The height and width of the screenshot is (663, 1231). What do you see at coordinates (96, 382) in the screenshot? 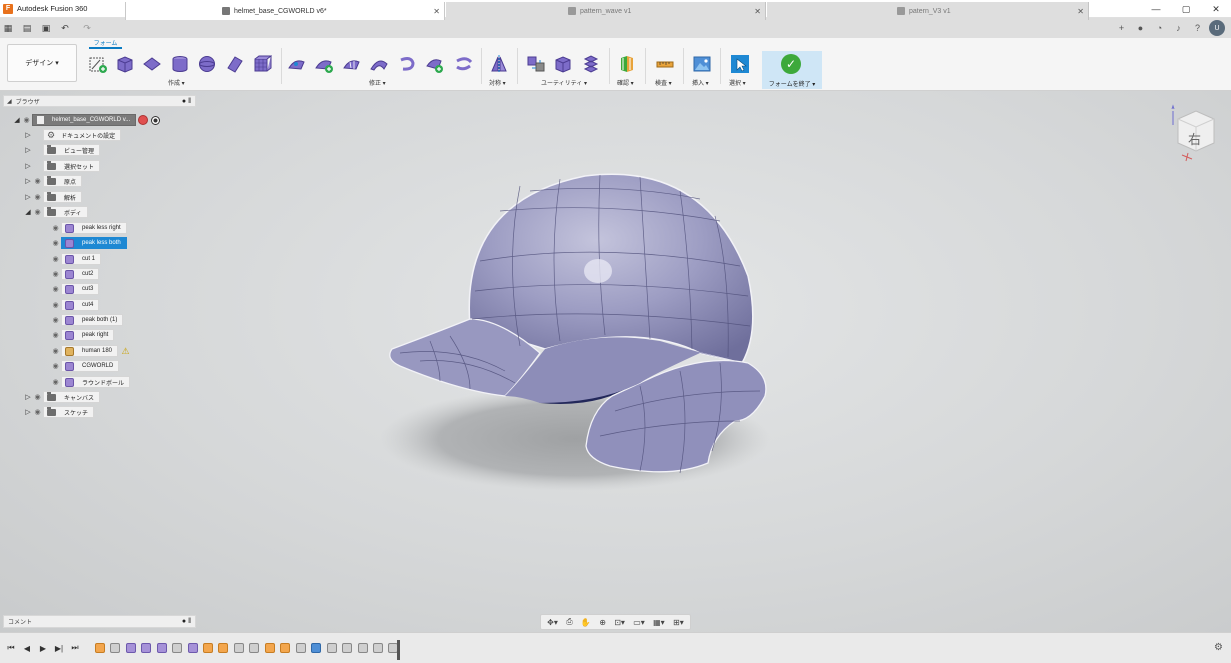
I see `body-chip: ラウンドボール` at bounding box center [96, 382].